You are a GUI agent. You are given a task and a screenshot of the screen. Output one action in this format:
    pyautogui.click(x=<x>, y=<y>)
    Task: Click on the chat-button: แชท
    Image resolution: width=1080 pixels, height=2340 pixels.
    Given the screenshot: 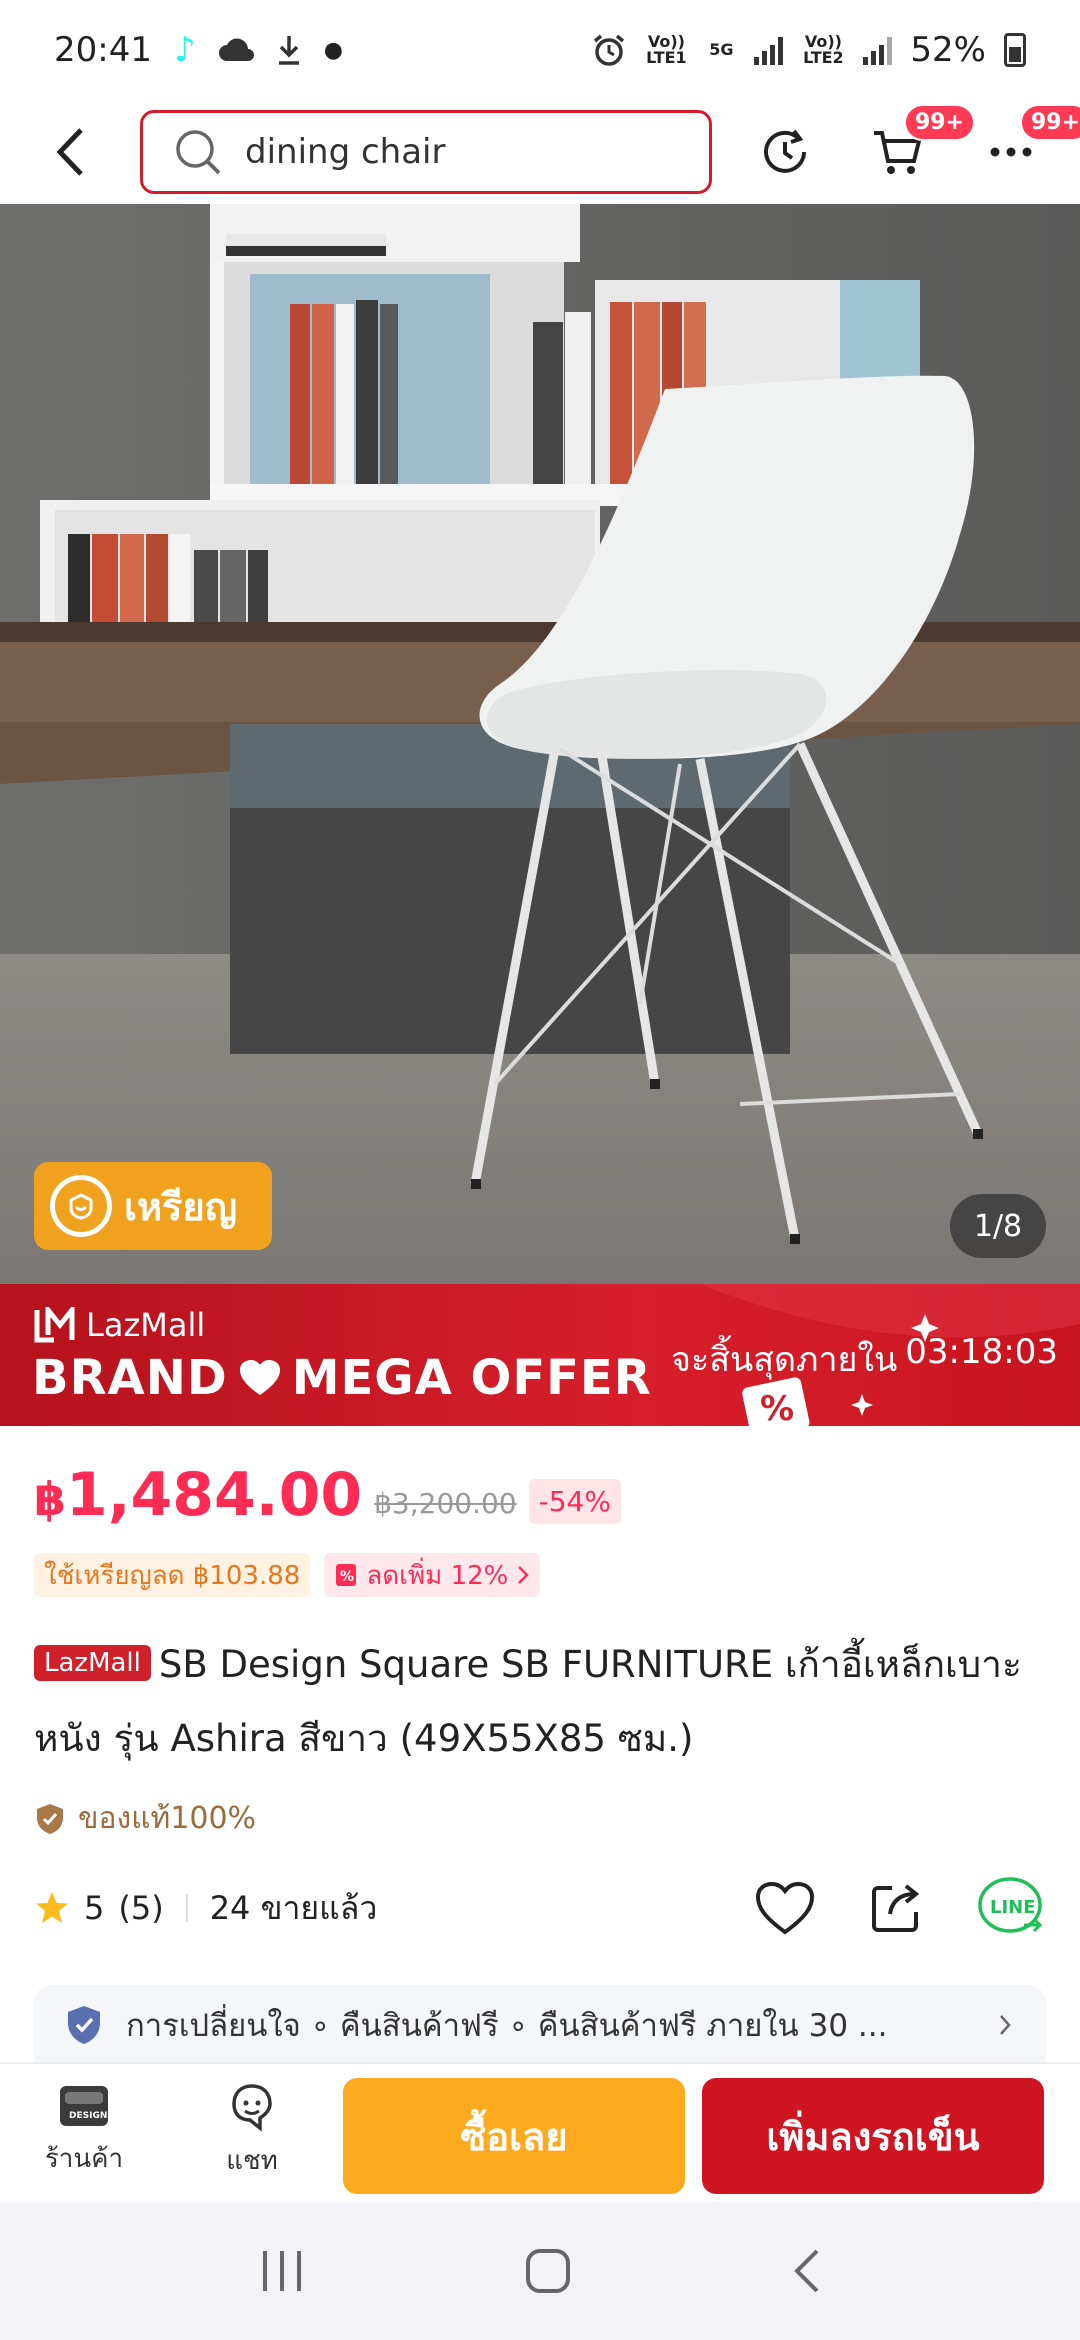 What is the action you would take?
    pyautogui.click(x=252, y=2131)
    